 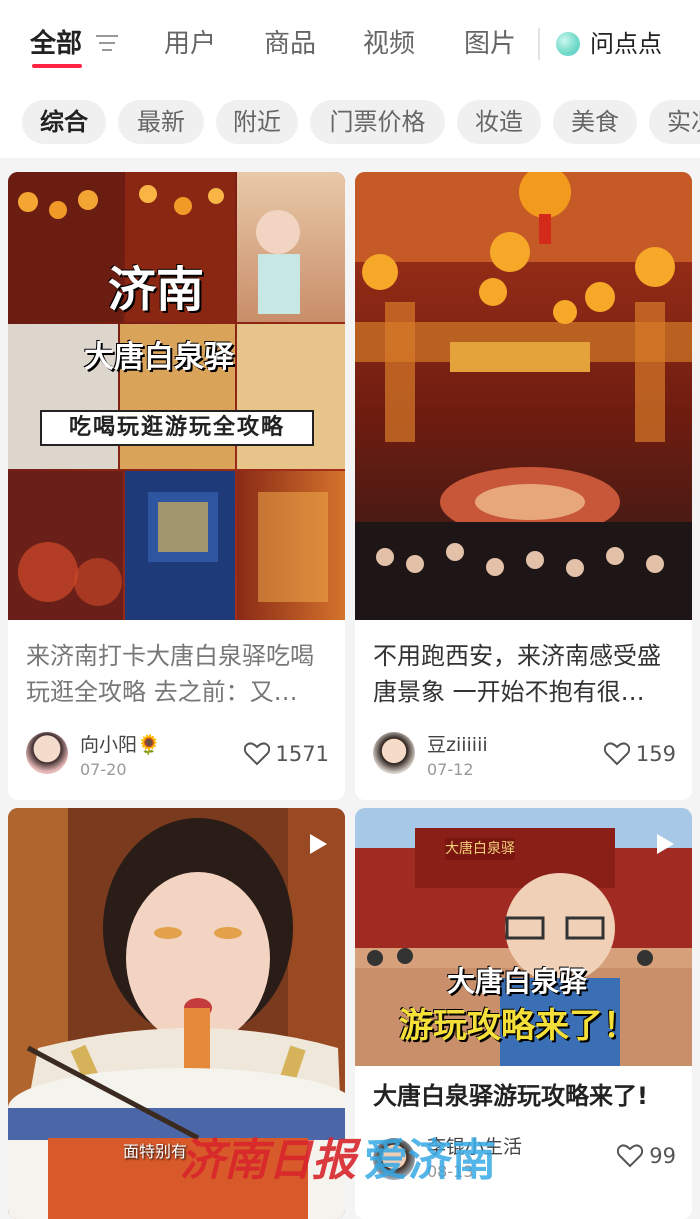 I want to click on filter-chip-bar: 综合 最新 附近 门票价格 妆造 美食 实况, so click(x=350, y=125).